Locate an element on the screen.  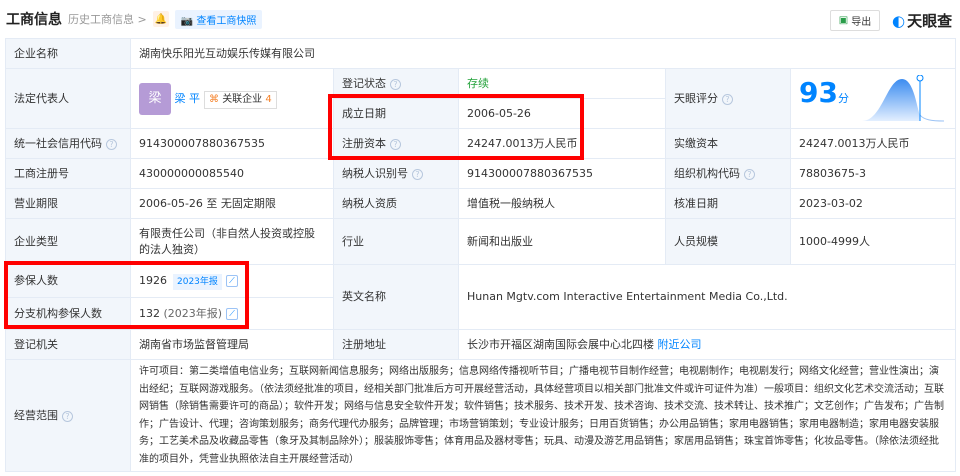
industry: 新闻和出版业 is located at coordinates (562, 241).